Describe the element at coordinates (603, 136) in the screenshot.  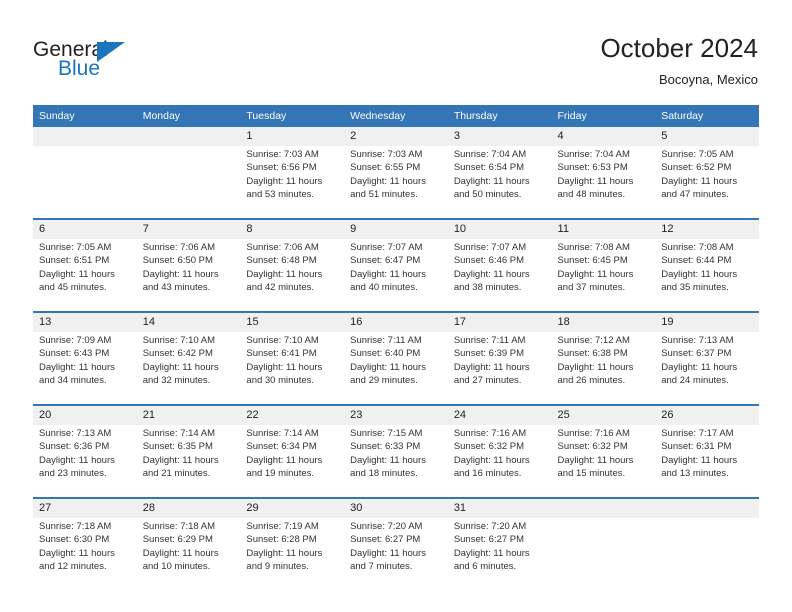
I see `day-number: 4` at that location.